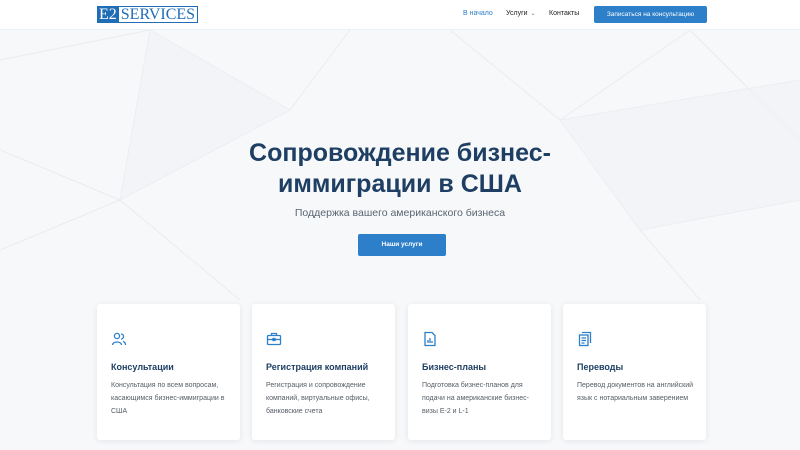  What do you see at coordinates (274, 339) in the screenshot?
I see `briefcase-icon` at bounding box center [274, 339].